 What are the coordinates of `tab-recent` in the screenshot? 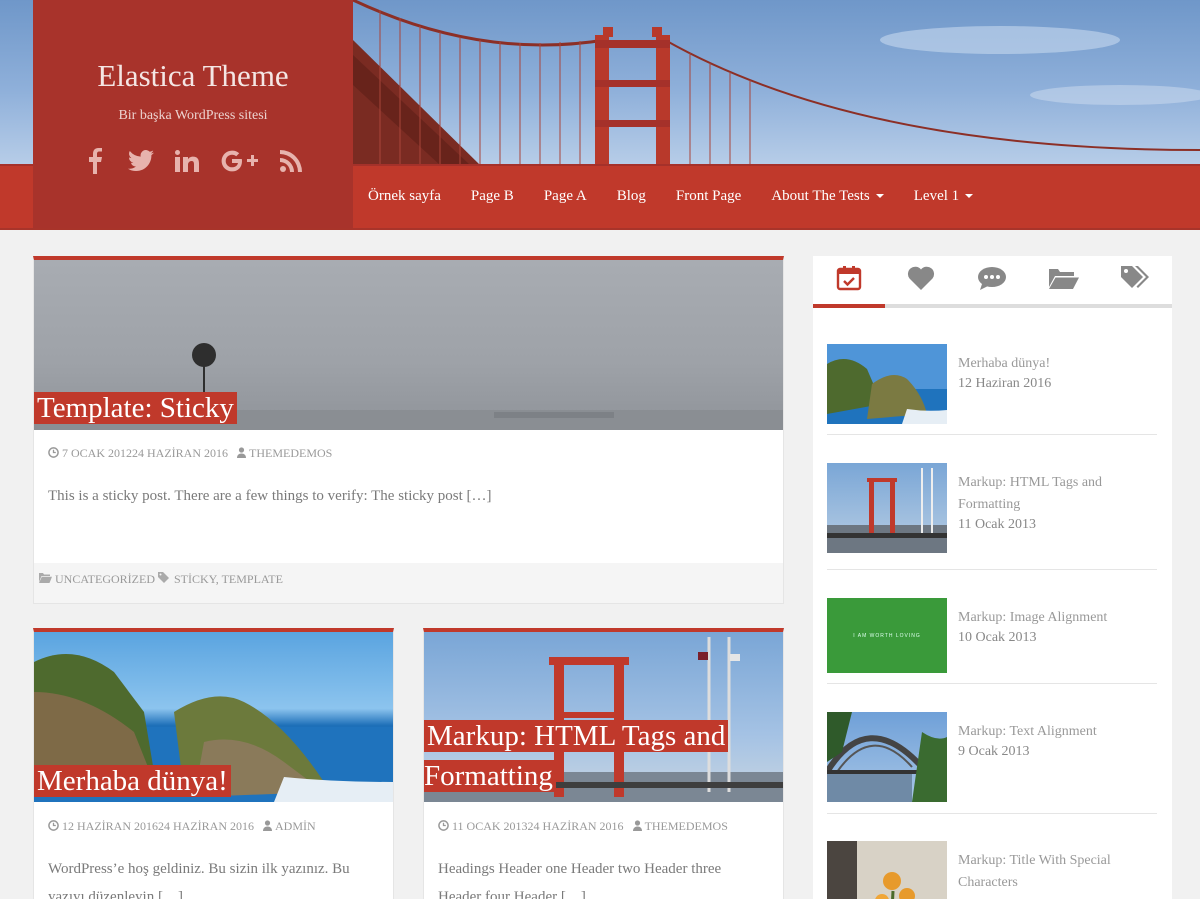 It's located at (849, 282).